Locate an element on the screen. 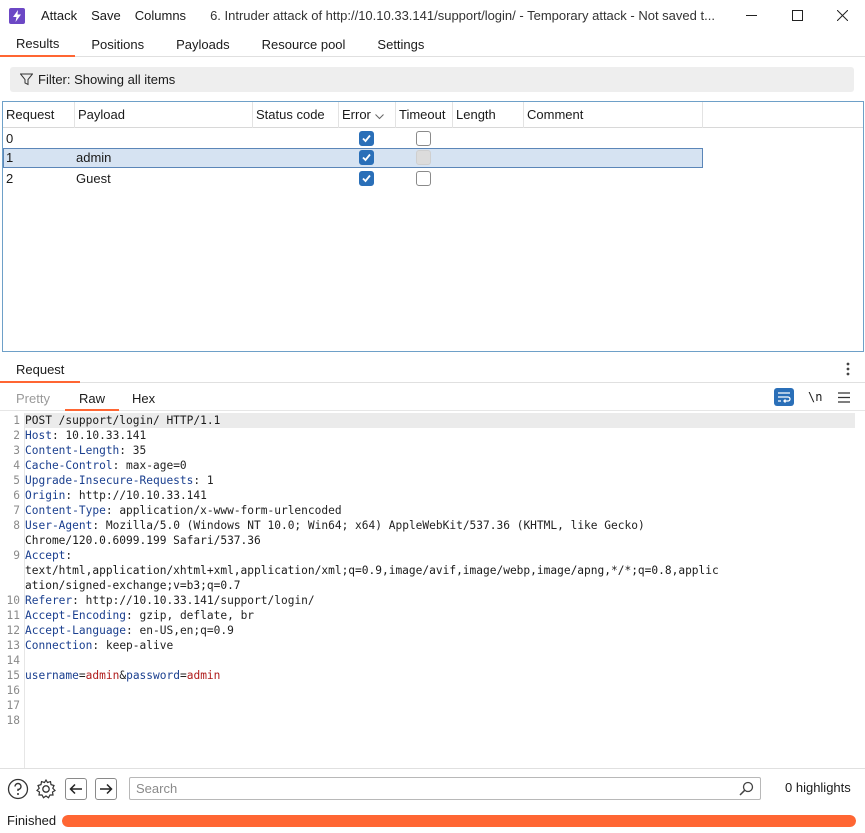 Image resolution: width=865 pixels, height=833 pixels. header-value: application/x-www-form-urlencoded is located at coordinates (227, 510).